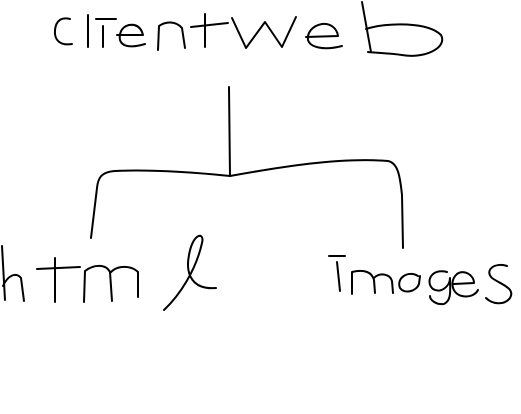 This screenshot has width=521, height=414. What do you see at coordinates (229, 131) in the screenshot?
I see `root-stem-line` at bounding box center [229, 131].